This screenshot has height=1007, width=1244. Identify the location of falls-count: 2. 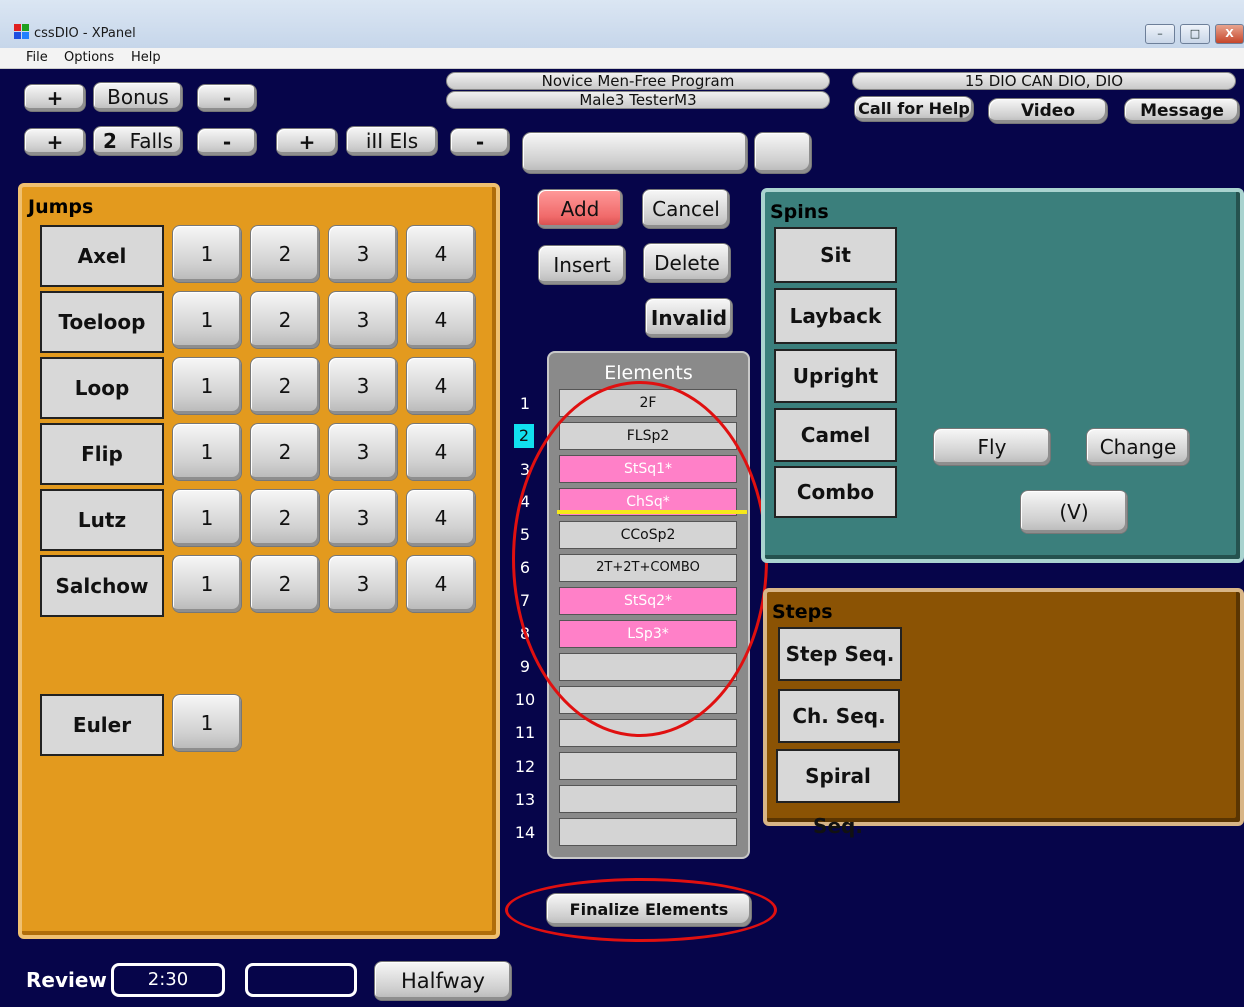
(109, 141).